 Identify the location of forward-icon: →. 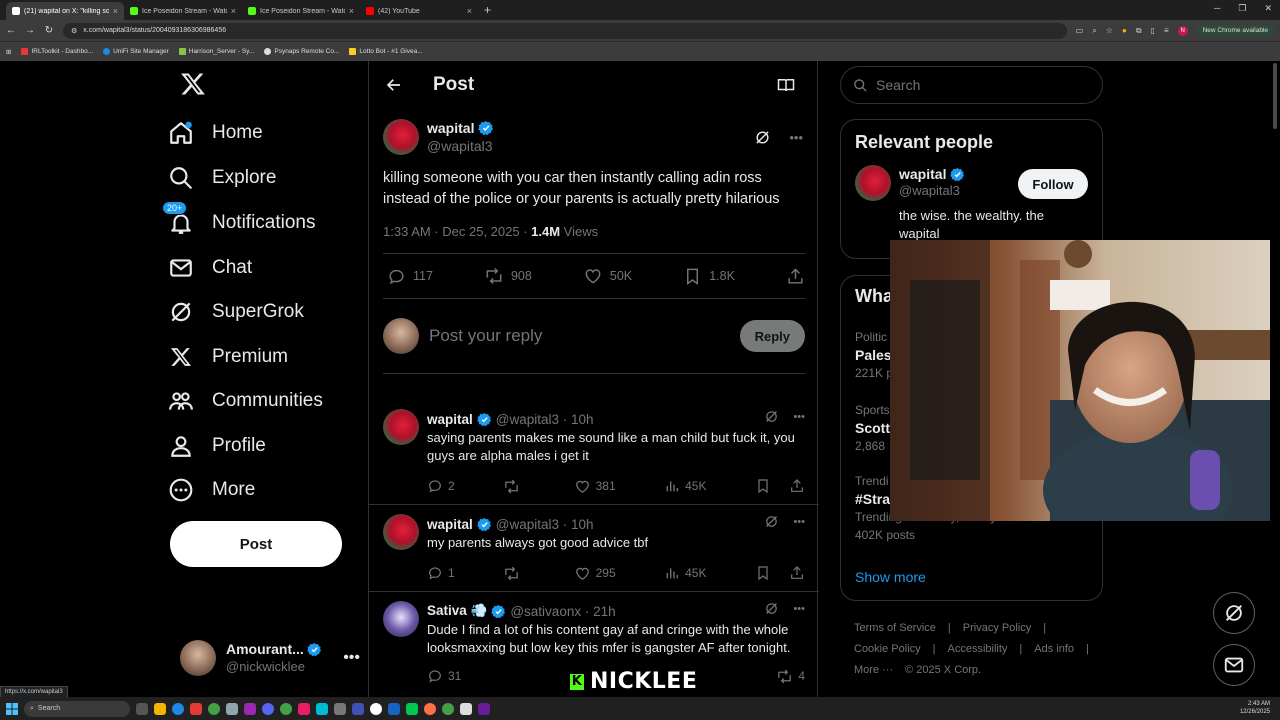
(30, 30).